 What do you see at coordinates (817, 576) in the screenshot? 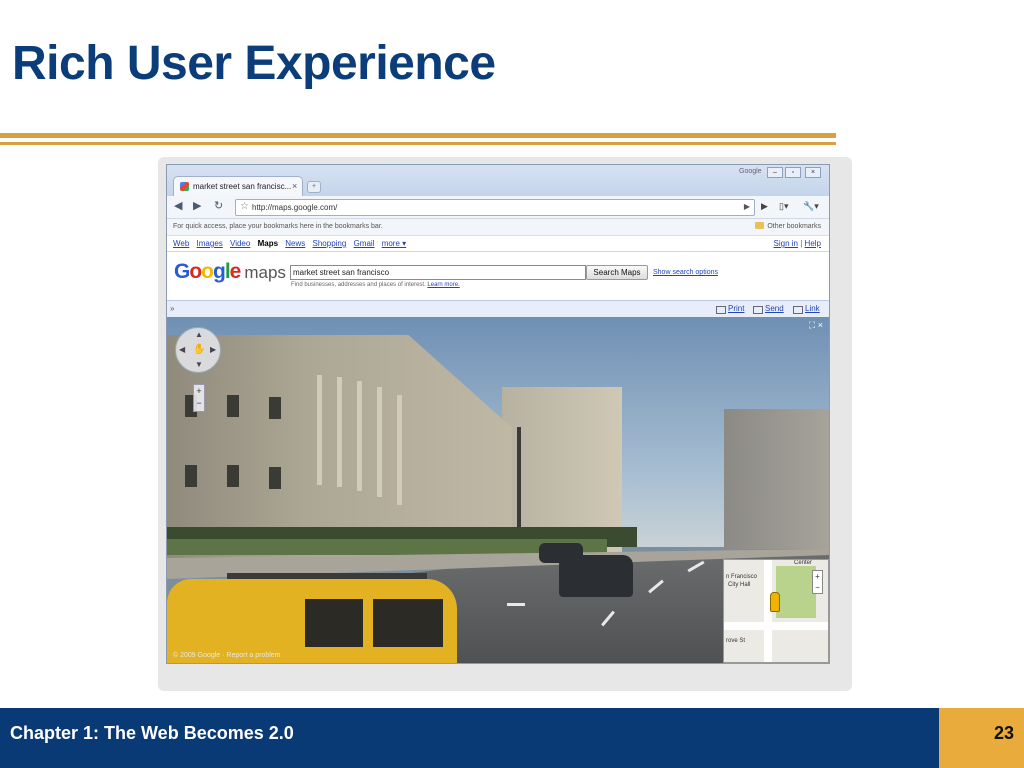
I see `minimap-zoom-in-icon: +` at bounding box center [817, 576].